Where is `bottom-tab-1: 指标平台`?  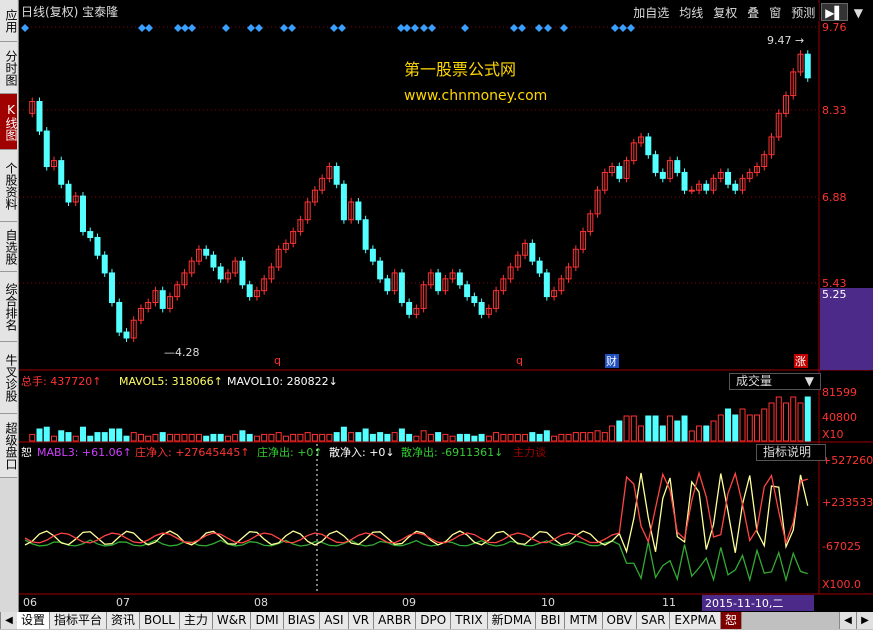 bottom-tab-1: 指标平台 is located at coordinates (79, 620).